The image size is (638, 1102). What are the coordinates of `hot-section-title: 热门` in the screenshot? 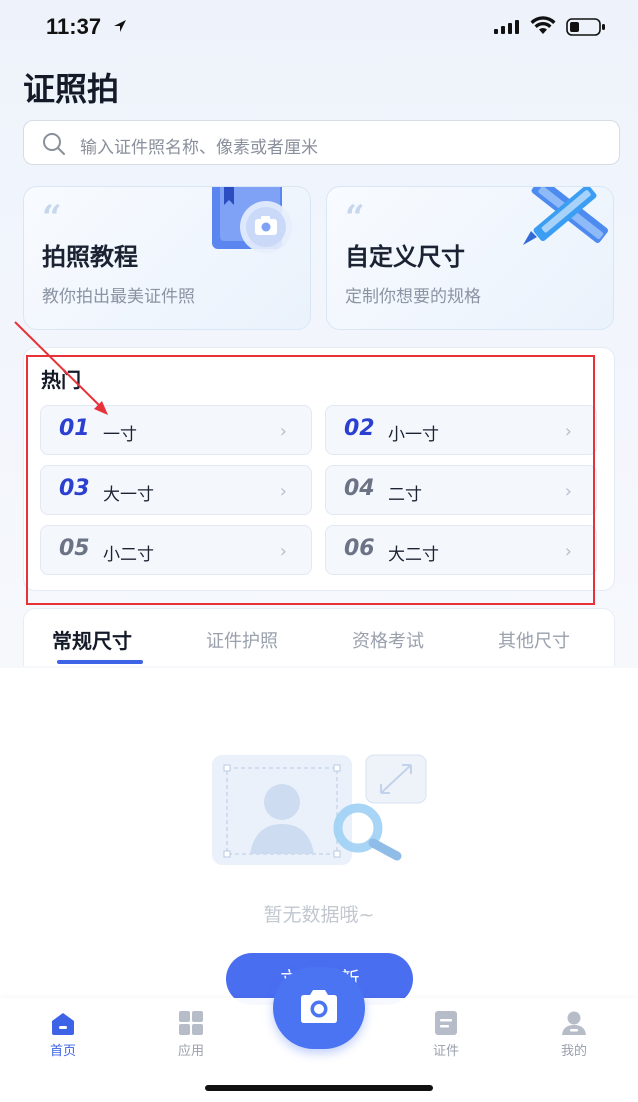 It's located at (61, 380).